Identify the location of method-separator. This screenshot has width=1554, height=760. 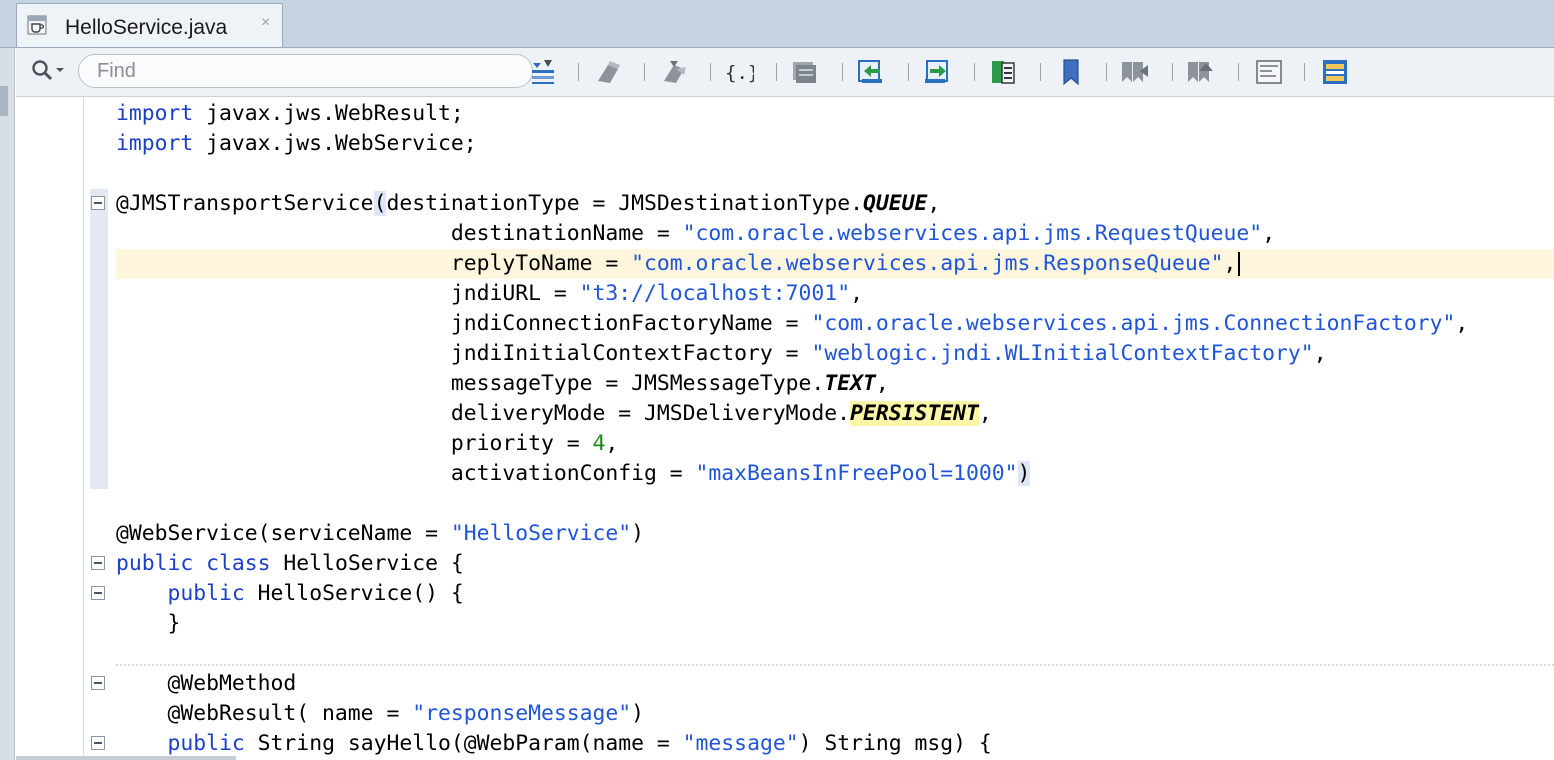
(835, 665).